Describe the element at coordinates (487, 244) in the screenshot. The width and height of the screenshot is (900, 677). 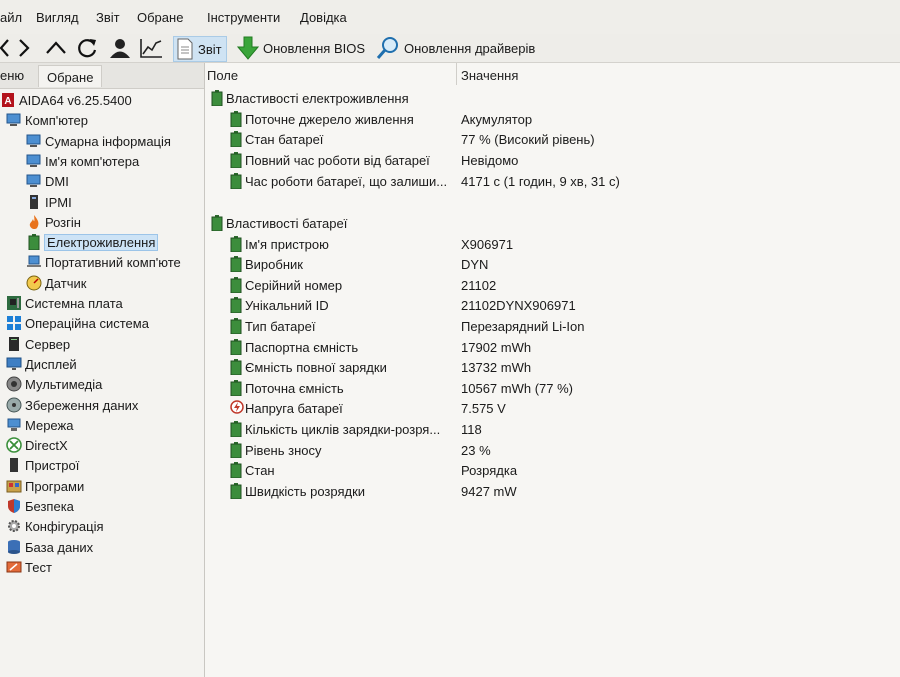
I see `property-value: X906971` at that location.